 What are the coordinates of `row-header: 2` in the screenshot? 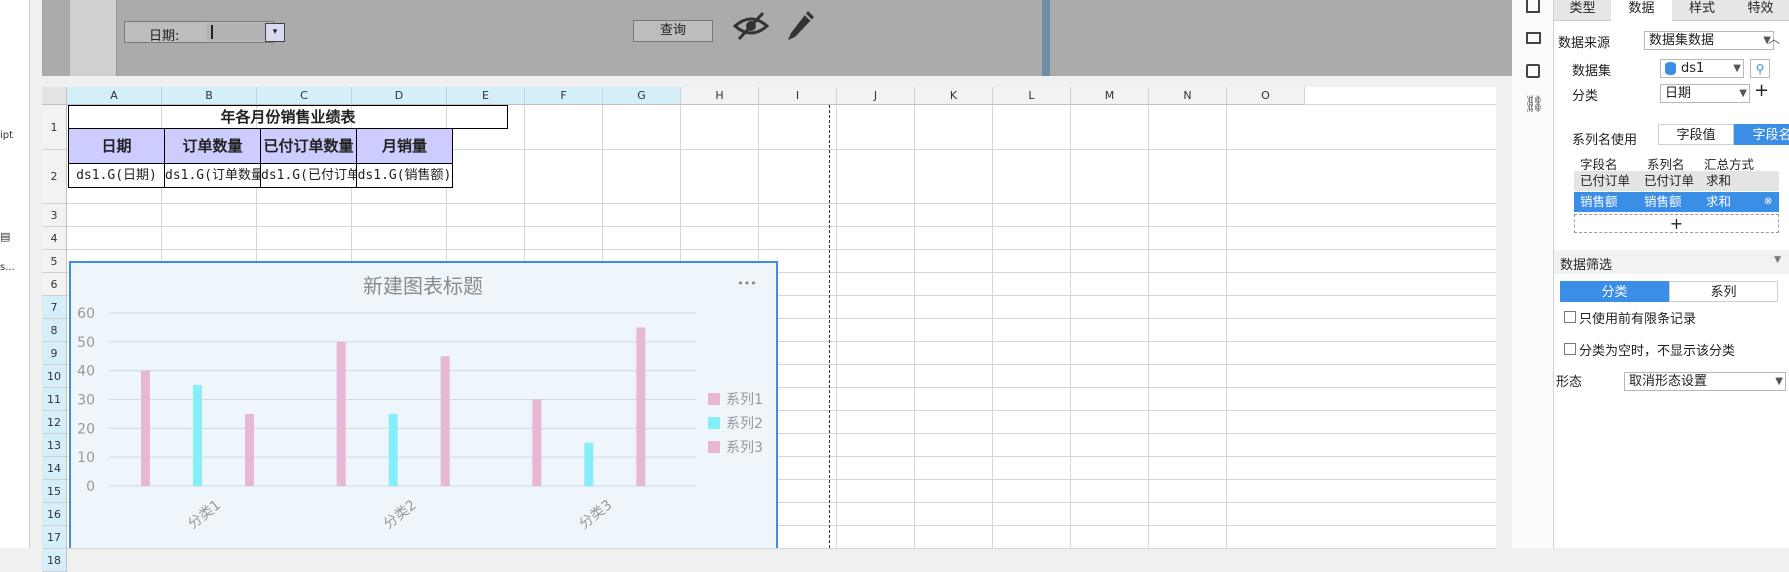 It's located at (54, 177).